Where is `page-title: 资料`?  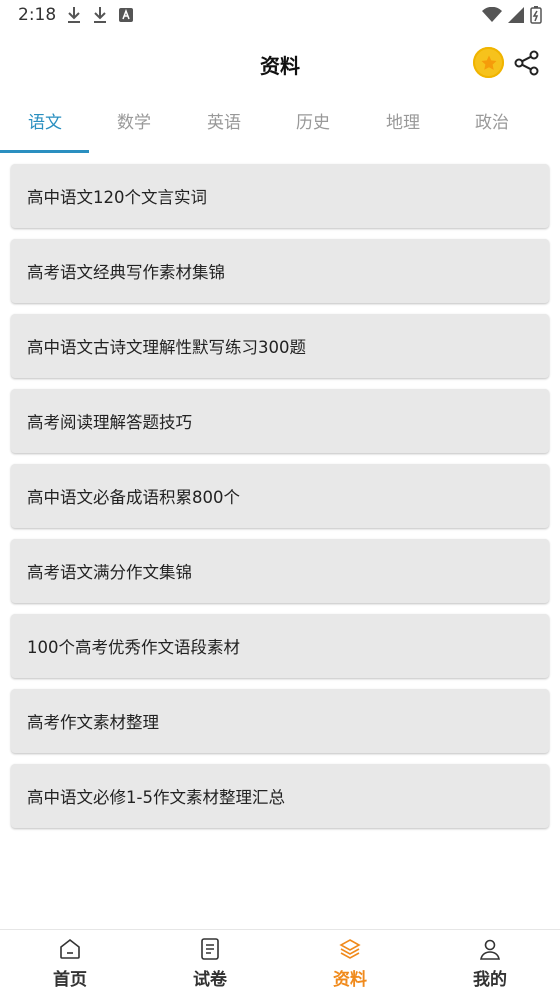
page-title: 资料 is located at coordinates (280, 66).